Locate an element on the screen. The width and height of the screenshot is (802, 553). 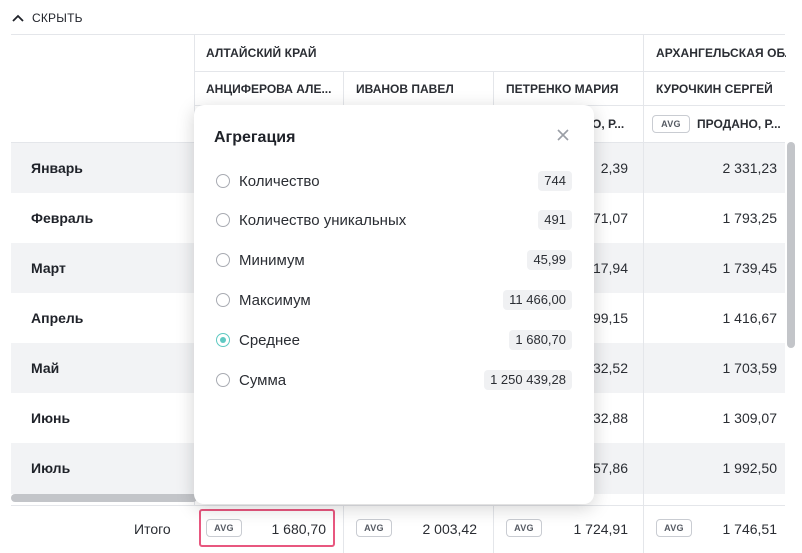
aggregation-option-min: Минимум 45,99 is located at coordinates (394, 260).